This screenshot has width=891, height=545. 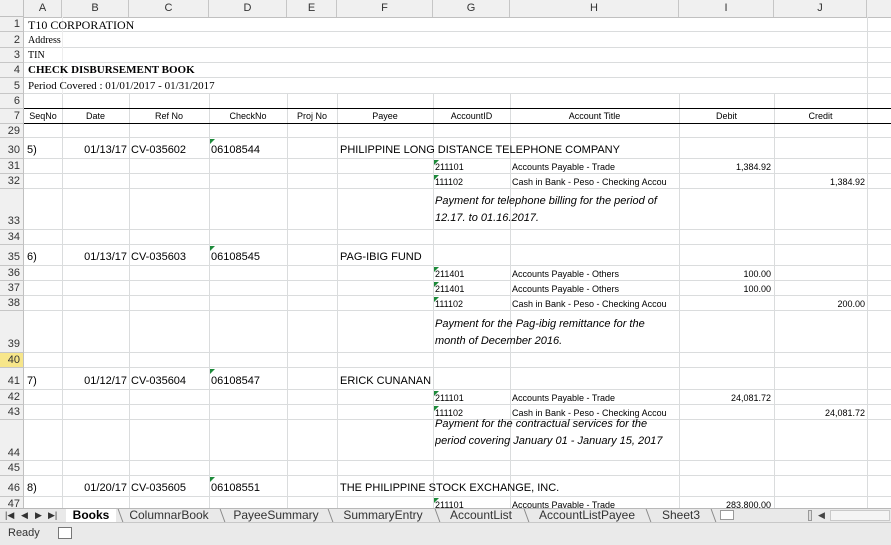 I want to click on tab-columnarbook: ColumnarBook, so click(x=169, y=515).